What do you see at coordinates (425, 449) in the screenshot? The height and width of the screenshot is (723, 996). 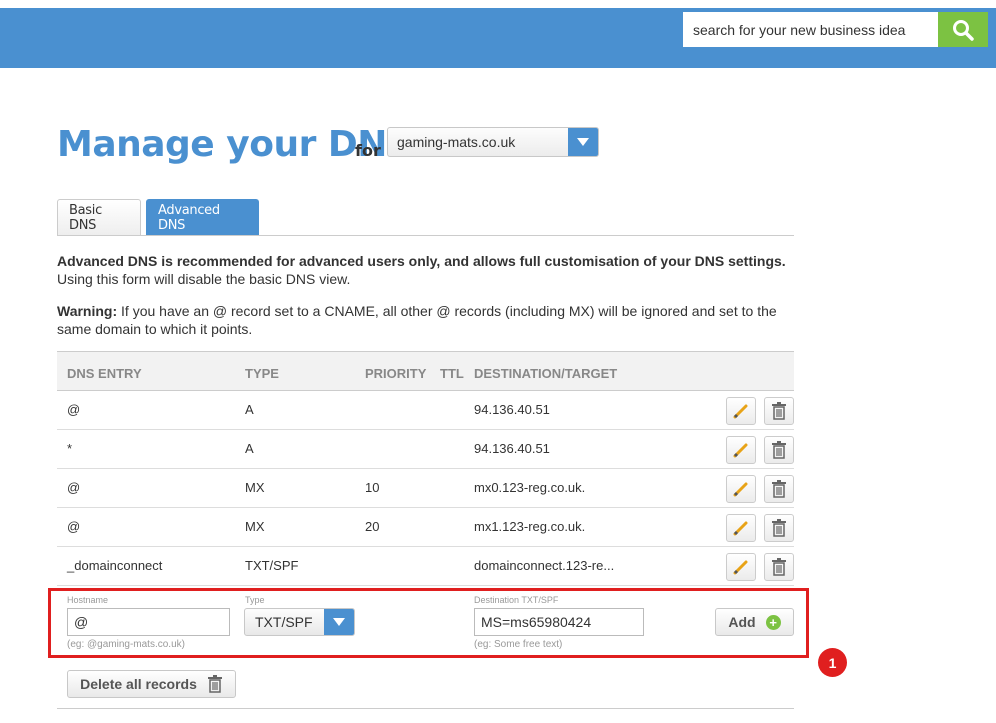 I see `table-row: * A 94.136.40.51` at bounding box center [425, 449].